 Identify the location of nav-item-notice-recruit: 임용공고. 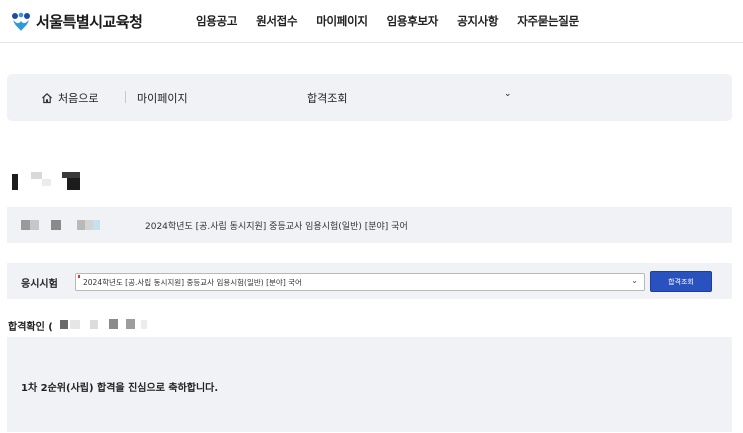
(216, 21).